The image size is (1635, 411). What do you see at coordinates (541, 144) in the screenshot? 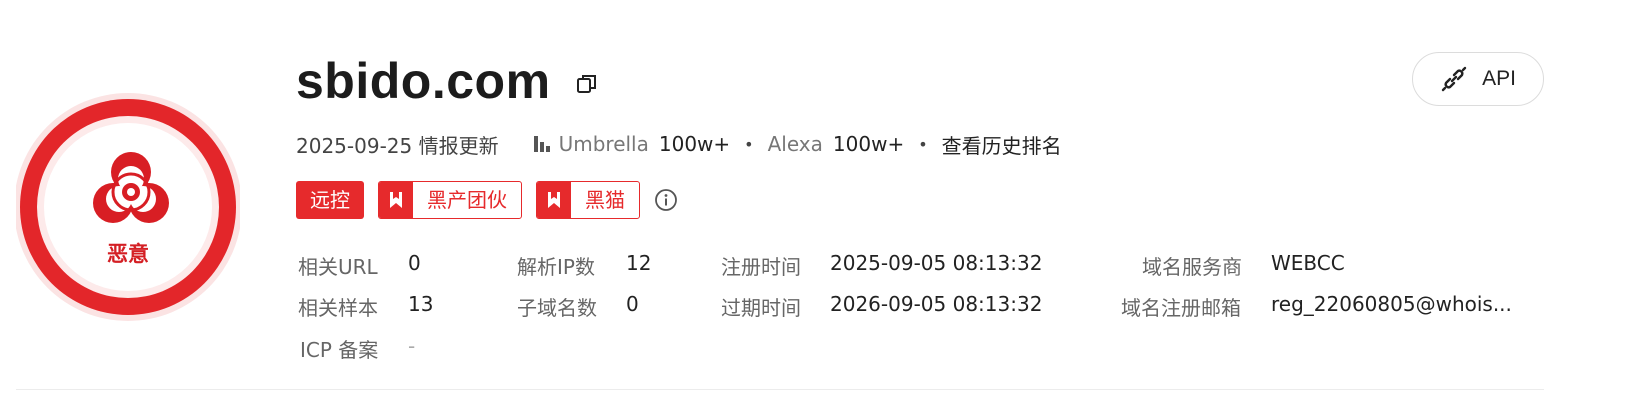
I see `bar-chart-icon` at bounding box center [541, 144].